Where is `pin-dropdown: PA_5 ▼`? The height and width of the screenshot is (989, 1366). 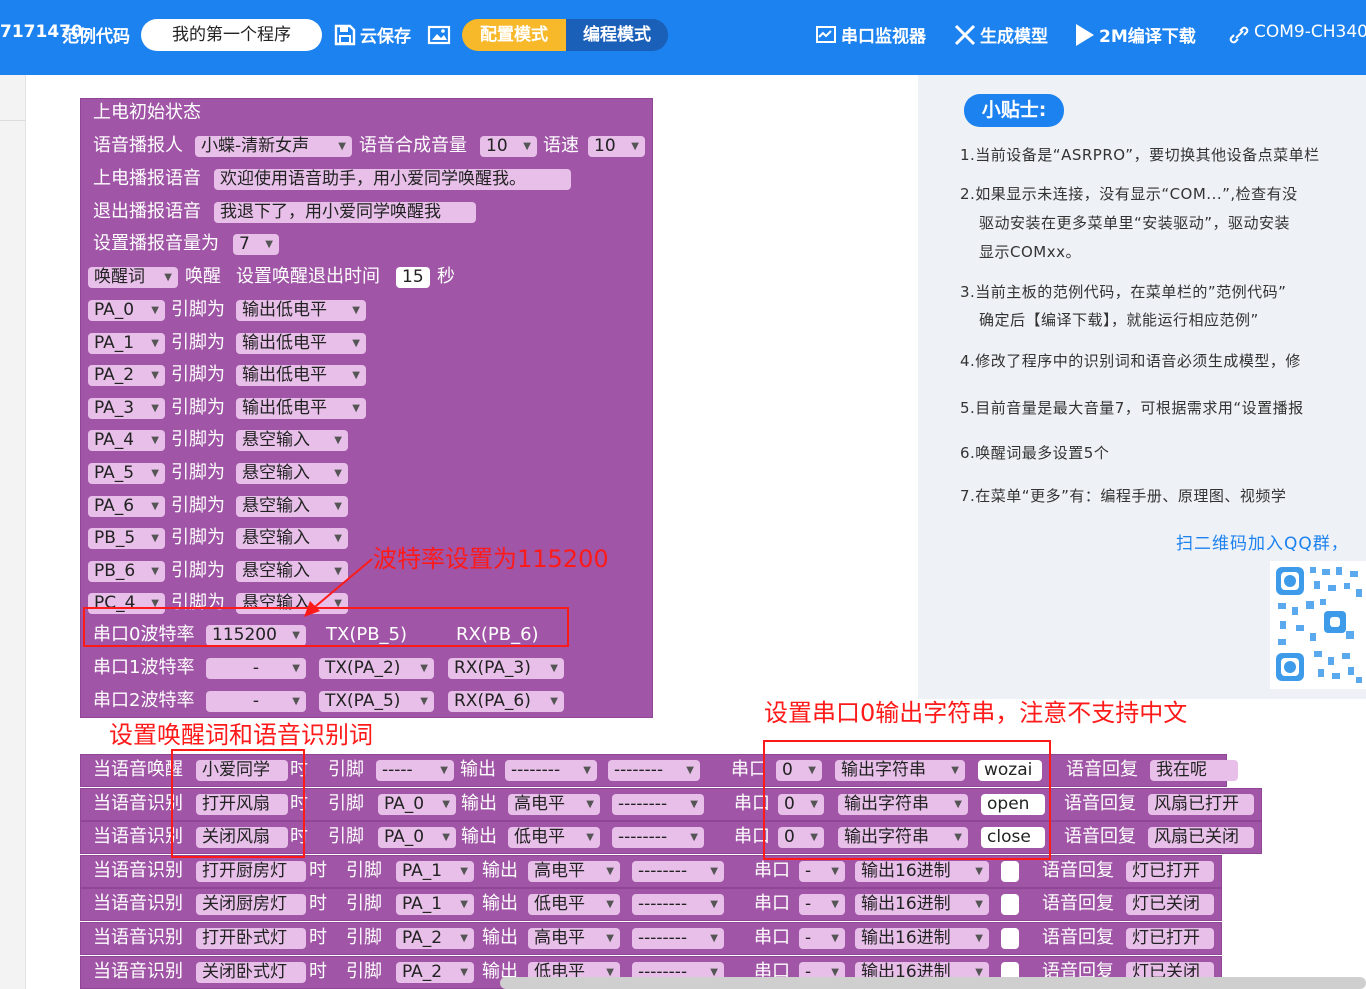
pin-dropdown: PA_5 ▼ is located at coordinates (126, 473).